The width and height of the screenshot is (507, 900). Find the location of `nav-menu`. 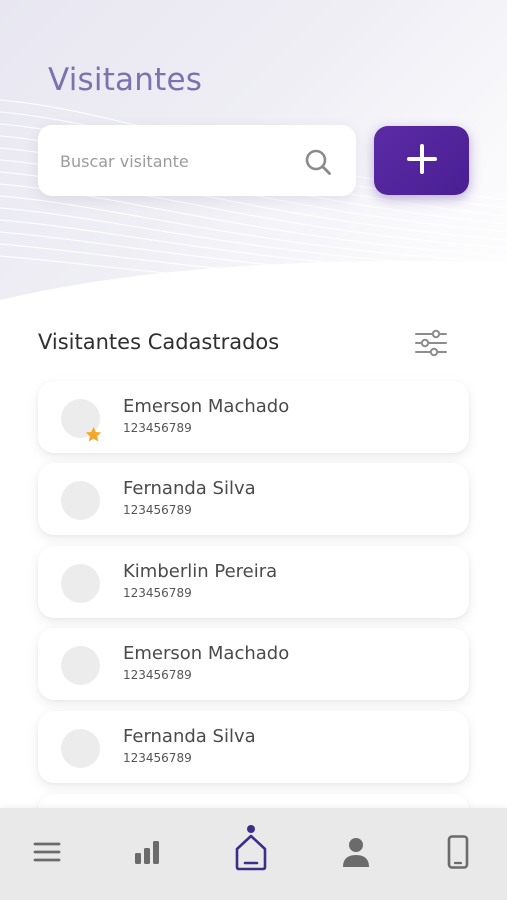

nav-menu is located at coordinates (47, 854).